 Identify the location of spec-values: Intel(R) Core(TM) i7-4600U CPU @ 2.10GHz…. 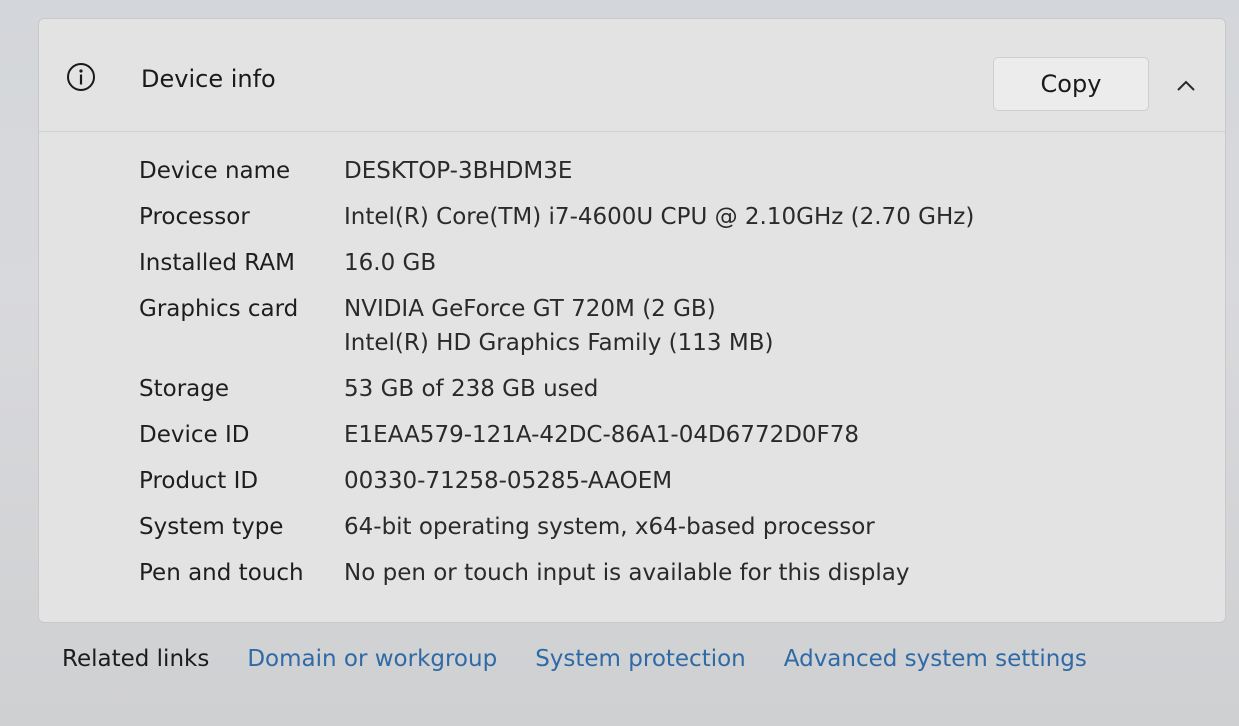
(771, 217).